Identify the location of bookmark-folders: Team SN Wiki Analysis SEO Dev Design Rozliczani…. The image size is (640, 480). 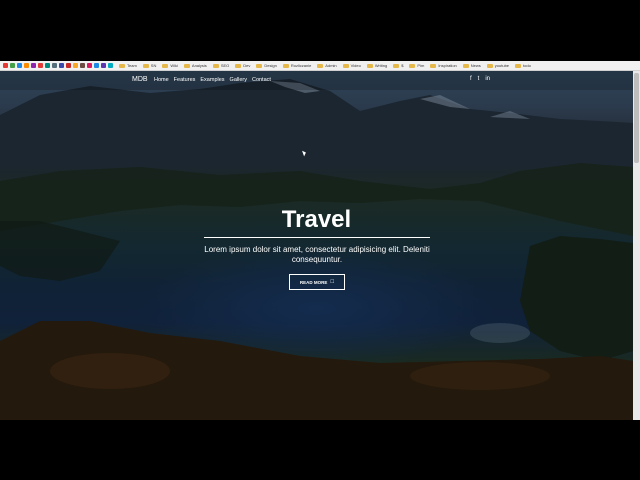
(325, 65).